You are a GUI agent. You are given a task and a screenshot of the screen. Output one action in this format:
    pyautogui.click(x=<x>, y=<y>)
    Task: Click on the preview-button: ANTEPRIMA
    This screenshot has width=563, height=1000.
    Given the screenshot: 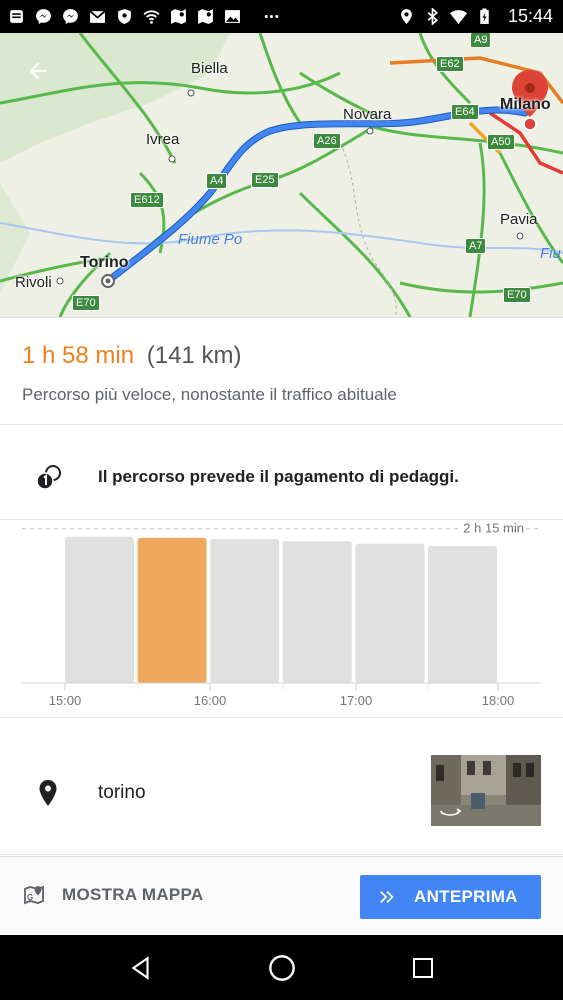 What is the action you would take?
    pyautogui.click(x=450, y=897)
    